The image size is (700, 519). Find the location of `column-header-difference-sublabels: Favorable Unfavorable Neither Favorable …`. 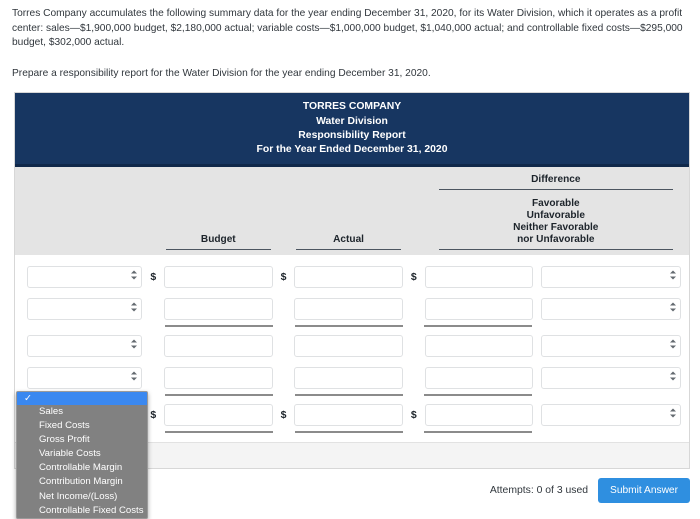

column-header-difference-sublabels: Favorable Unfavorable Neither Favorable … is located at coordinates (556, 223).